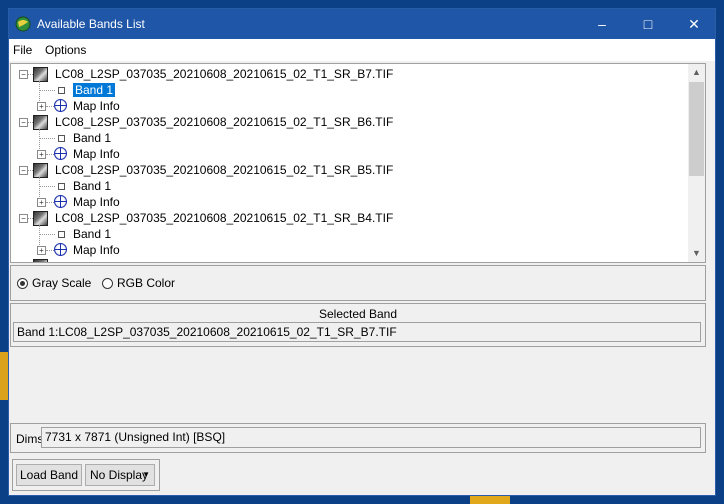 The height and width of the screenshot is (504, 724). I want to click on gray-scale-label: Gray Scale, so click(61, 283).